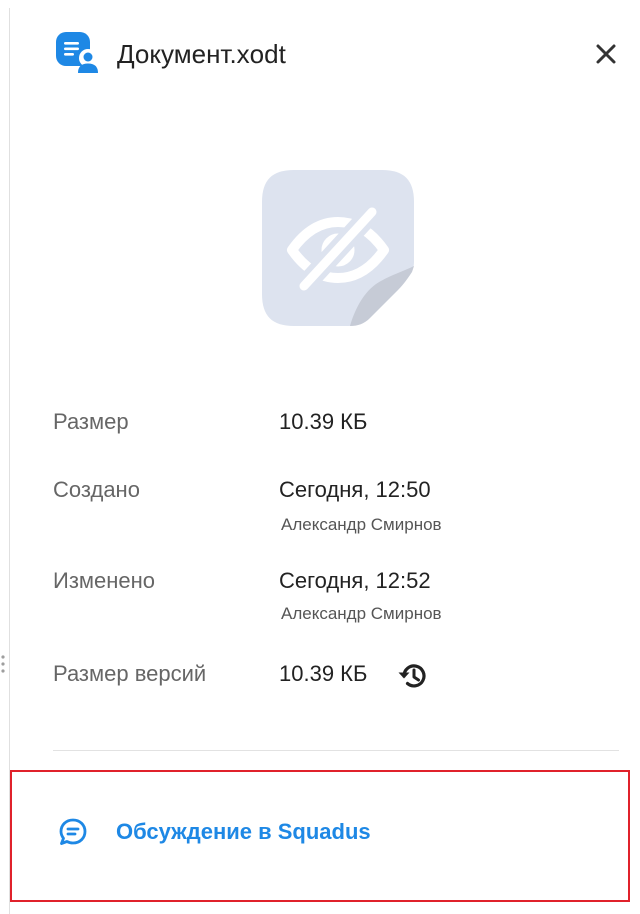  Describe the element at coordinates (130, 673) in the screenshot. I see `versions-size-label: Размер версий` at that location.